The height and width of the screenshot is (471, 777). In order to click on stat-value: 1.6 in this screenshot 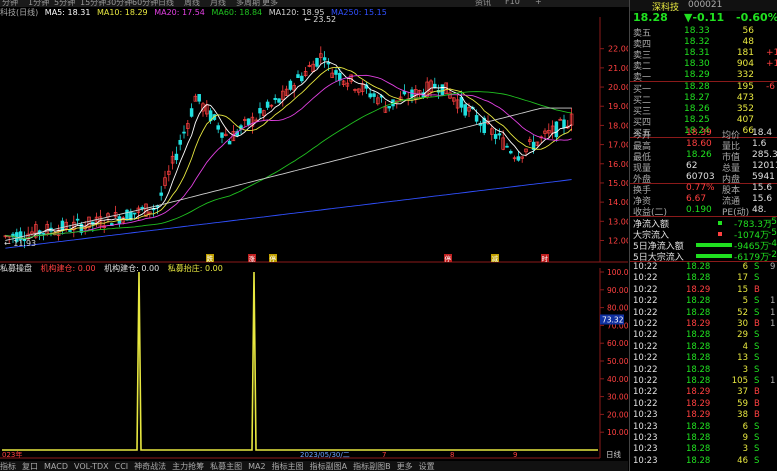, I will do `click(759, 144)`.